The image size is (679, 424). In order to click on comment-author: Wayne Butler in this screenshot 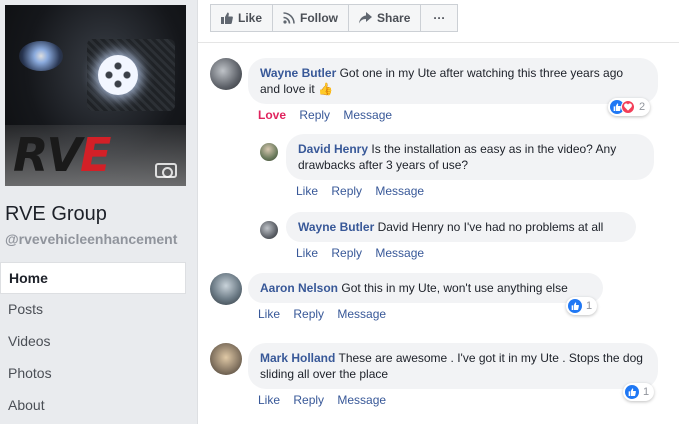, I will do `click(298, 73)`.